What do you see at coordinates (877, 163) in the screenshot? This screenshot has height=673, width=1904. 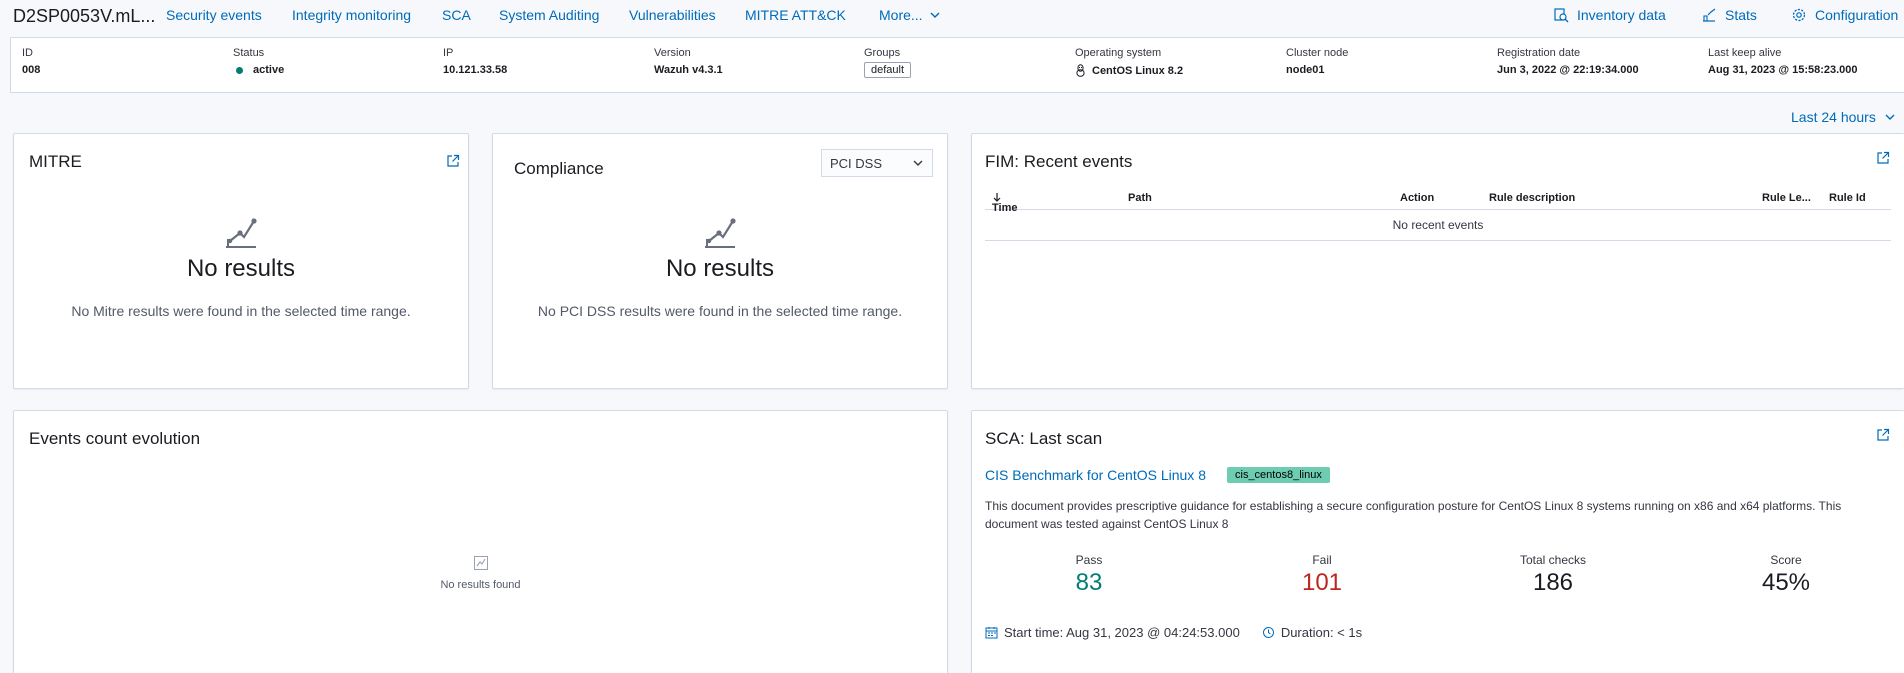 I see `compliance-select: PCI DSS` at bounding box center [877, 163].